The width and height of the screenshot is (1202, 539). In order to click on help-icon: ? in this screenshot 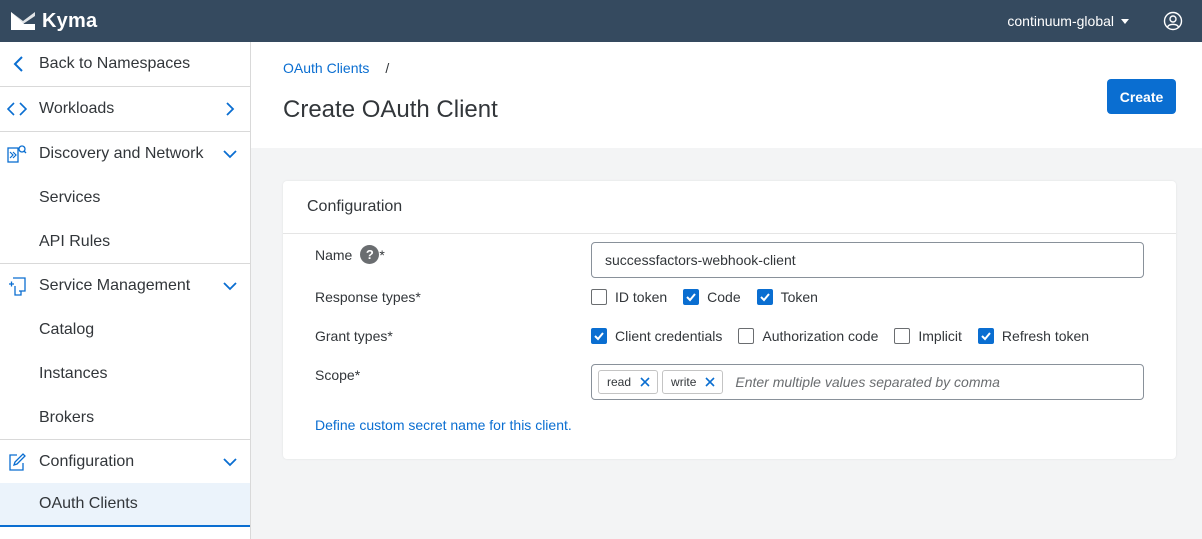, I will do `click(370, 254)`.